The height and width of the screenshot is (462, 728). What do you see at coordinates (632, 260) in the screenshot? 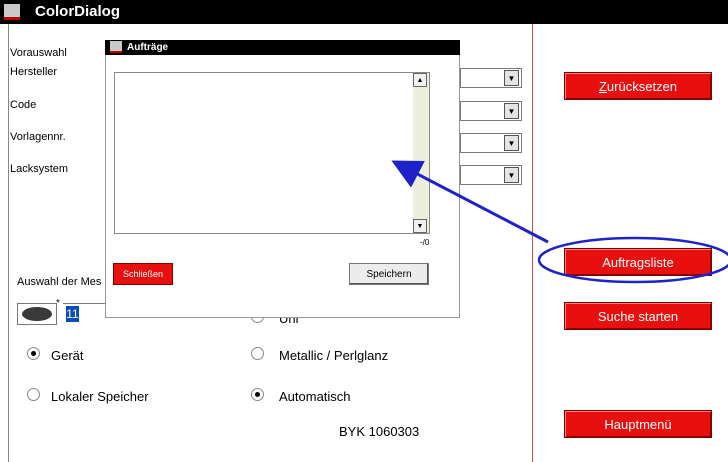
I see `annotation-ellipse` at bounding box center [632, 260].